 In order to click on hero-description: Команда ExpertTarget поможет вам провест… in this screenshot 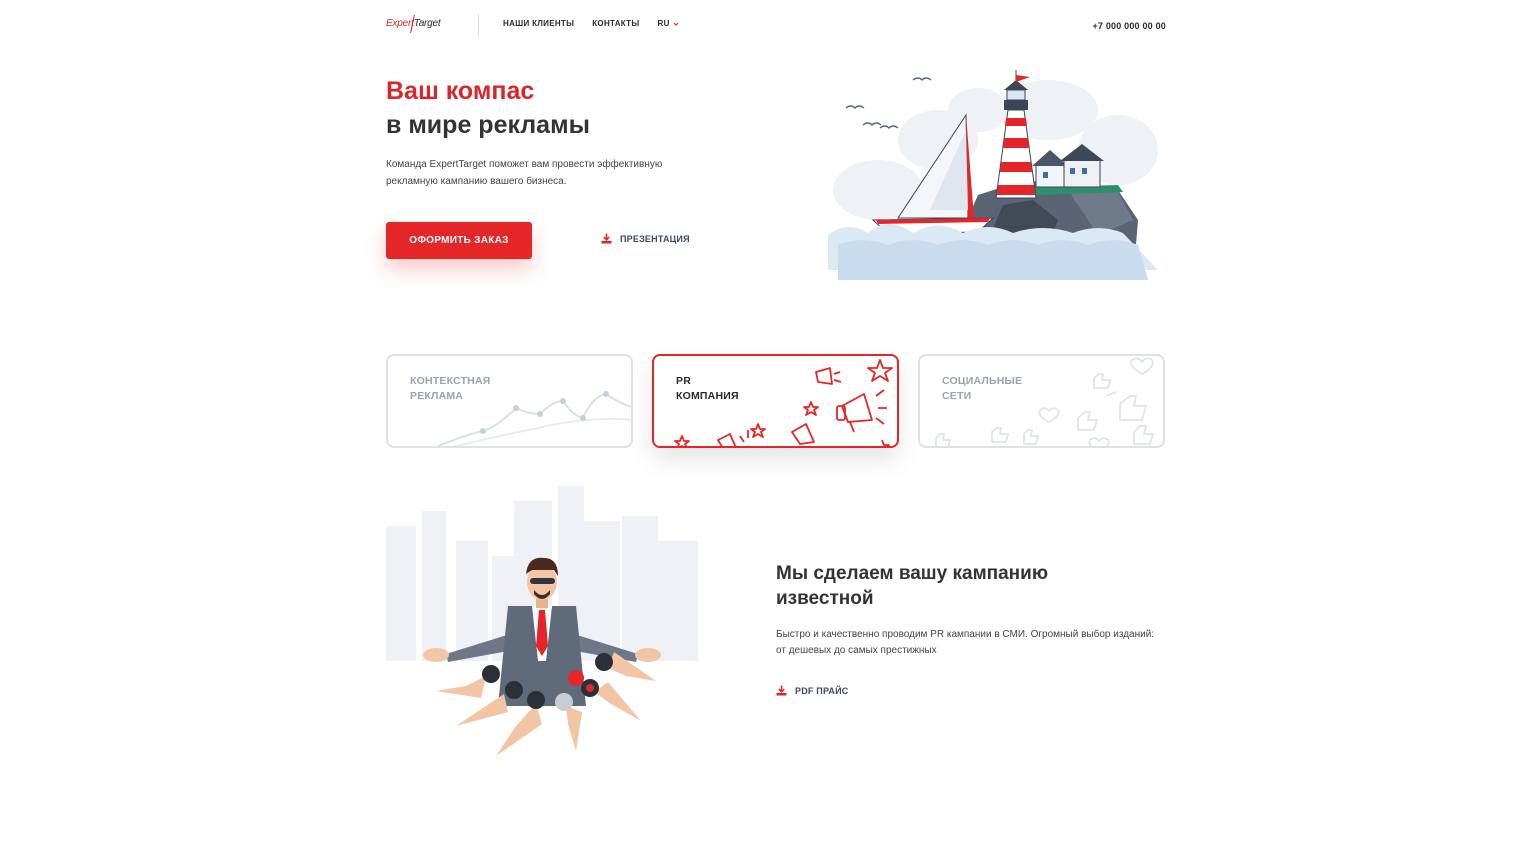, I will do `click(524, 173)`.